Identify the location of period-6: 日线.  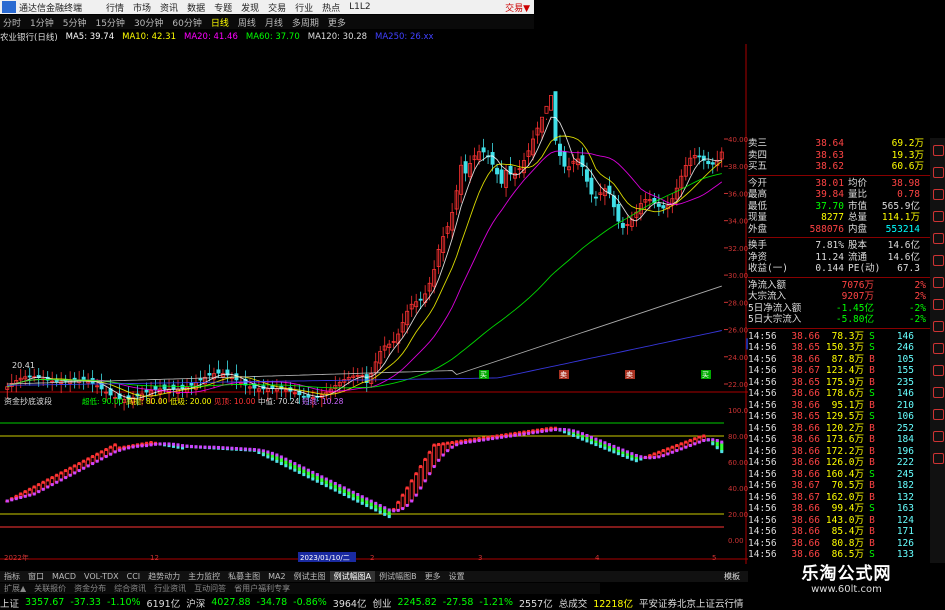
(221, 22).